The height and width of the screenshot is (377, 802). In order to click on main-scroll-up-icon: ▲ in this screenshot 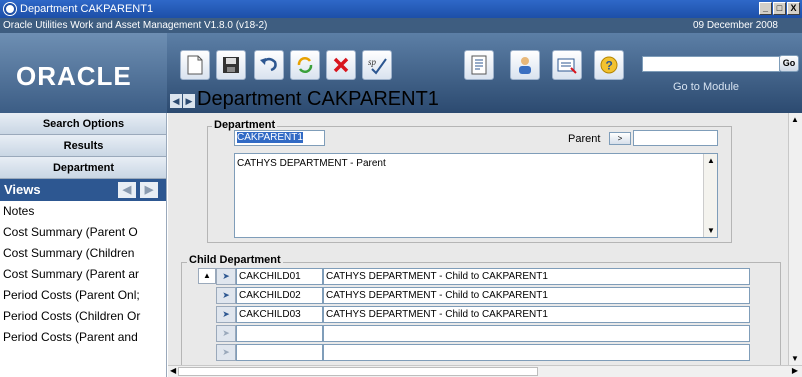, I will do `click(795, 119)`.